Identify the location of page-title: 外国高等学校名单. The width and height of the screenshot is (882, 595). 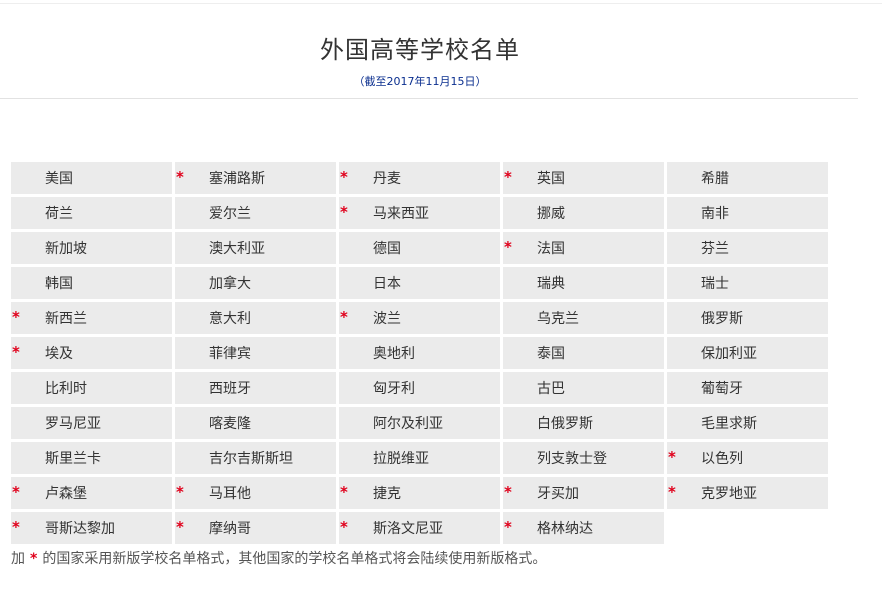
(420, 50).